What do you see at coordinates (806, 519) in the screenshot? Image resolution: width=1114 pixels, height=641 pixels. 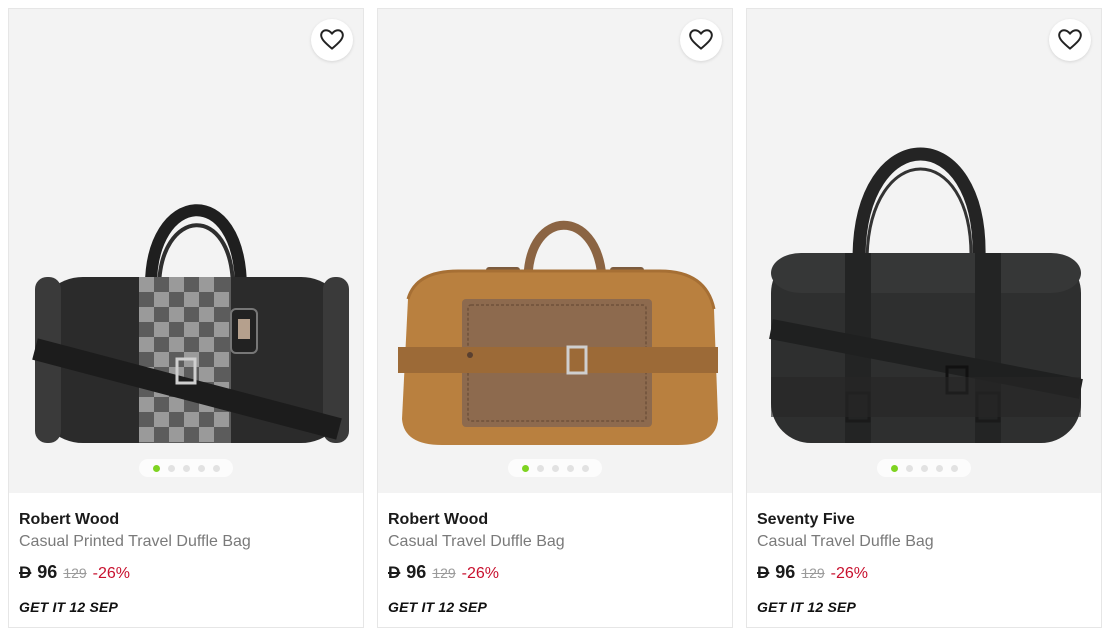 I see `product-brand: Seventy Five` at bounding box center [806, 519].